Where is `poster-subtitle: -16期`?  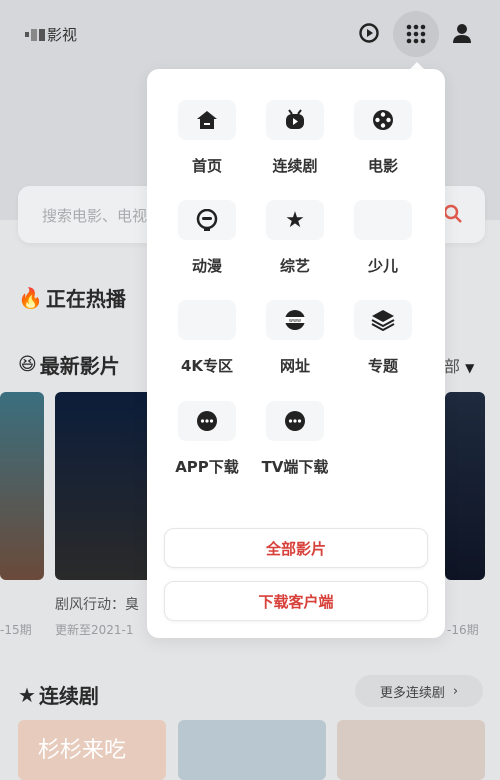
poster-subtitle: -16期 is located at coordinates (463, 630).